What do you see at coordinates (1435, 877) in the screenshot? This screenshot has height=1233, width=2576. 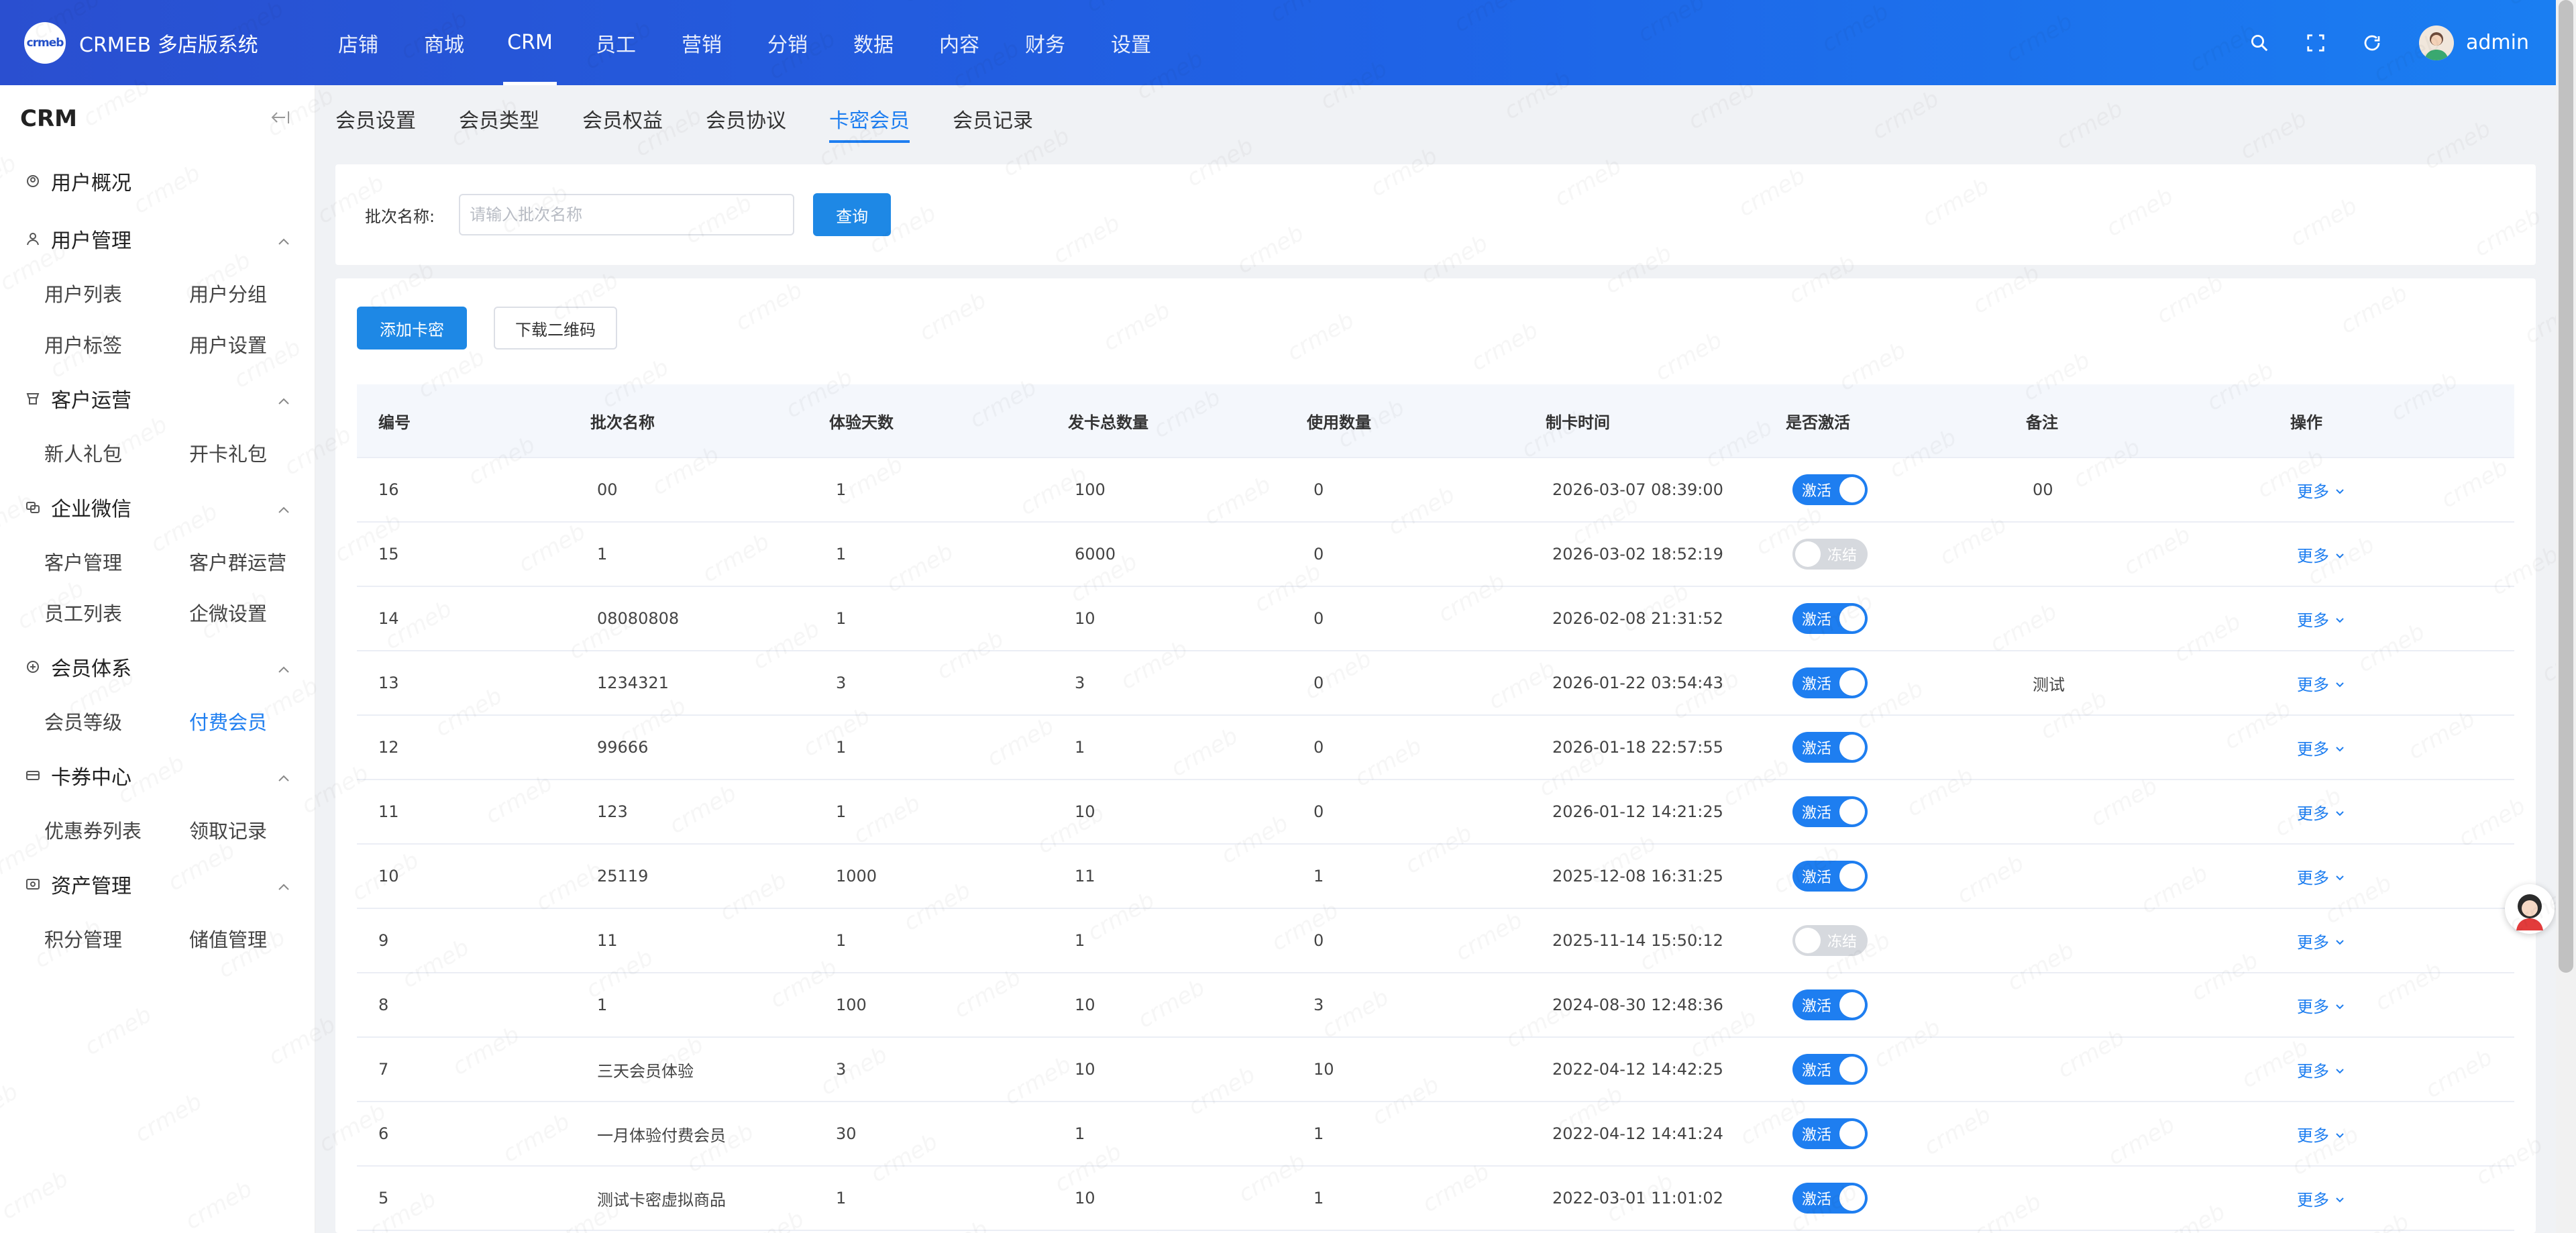 I see `table-row: 10 25119 1000 11 1 2025-12-08 16:31:25 激活 更多` at bounding box center [1435, 877].